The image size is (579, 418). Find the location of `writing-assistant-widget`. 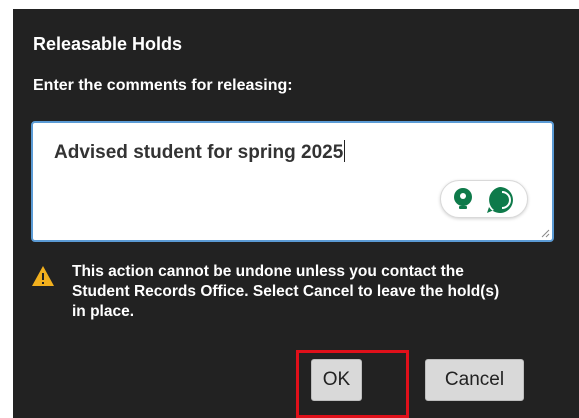

writing-assistant-widget is located at coordinates (484, 199).